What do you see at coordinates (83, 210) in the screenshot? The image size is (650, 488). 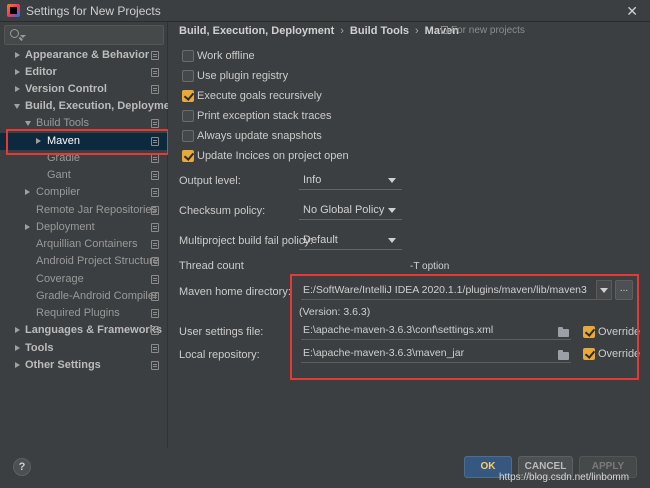 I see `sidebar-item-remote-jar-repositories: Remote Jar Repositories` at bounding box center [83, 210].